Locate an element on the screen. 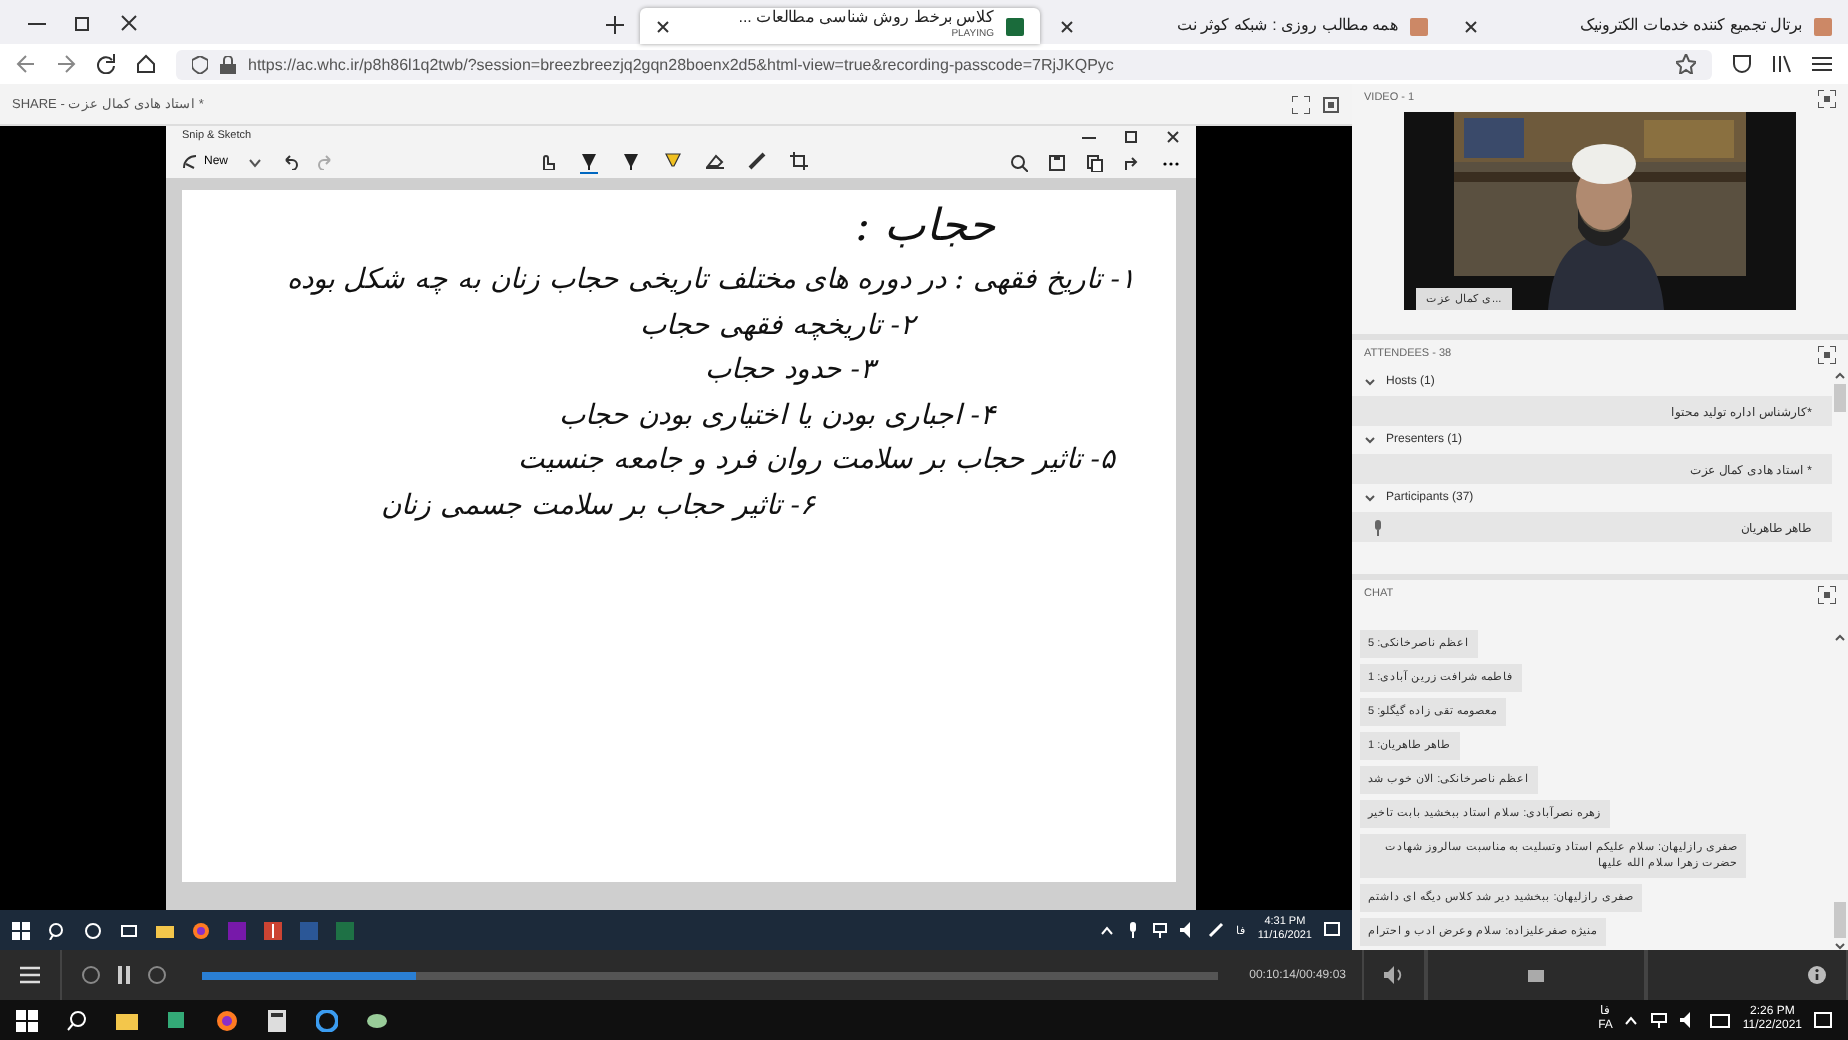 The width and height of the screenshot is (1848, 1040). reload-icon is located at coordinates (106, 64).